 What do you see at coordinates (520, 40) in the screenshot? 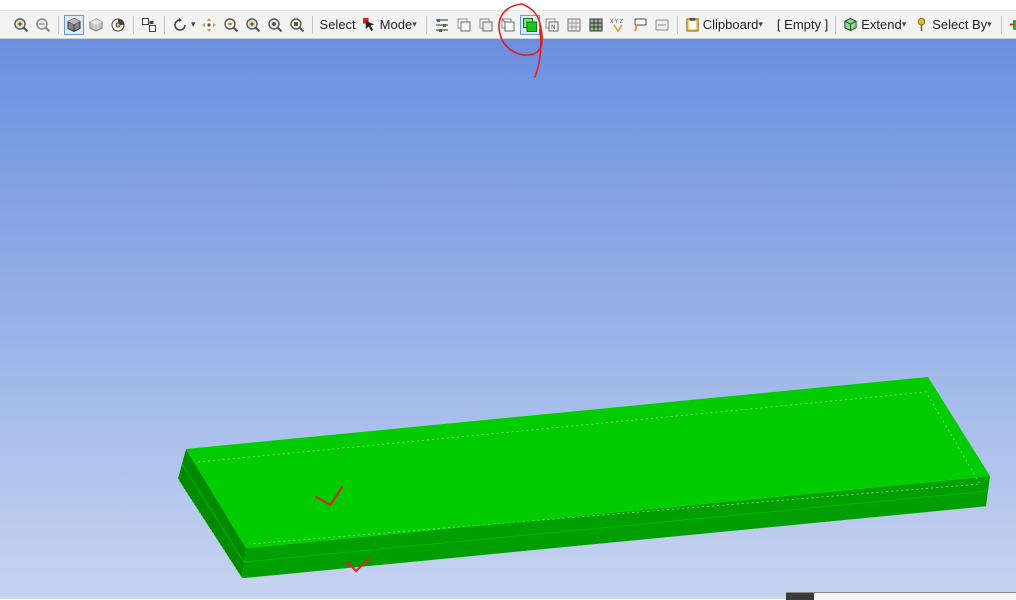
I see `circle-annotation` at bounding box center [520, 40].